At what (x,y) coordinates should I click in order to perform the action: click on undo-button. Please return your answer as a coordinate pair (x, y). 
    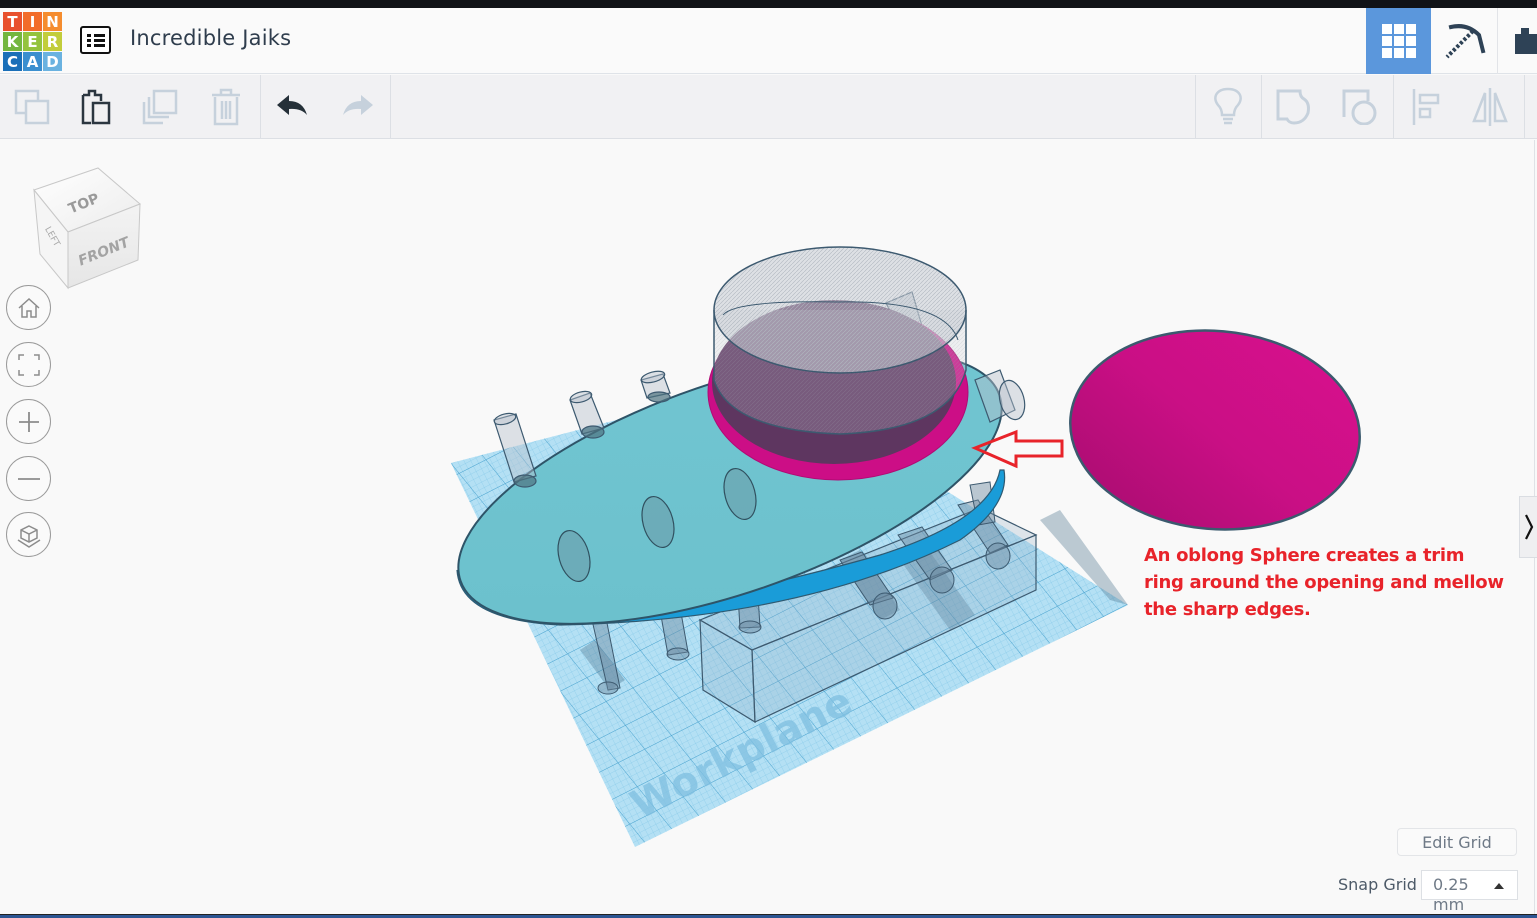
    Looking at the image, I should click on (293, 107).